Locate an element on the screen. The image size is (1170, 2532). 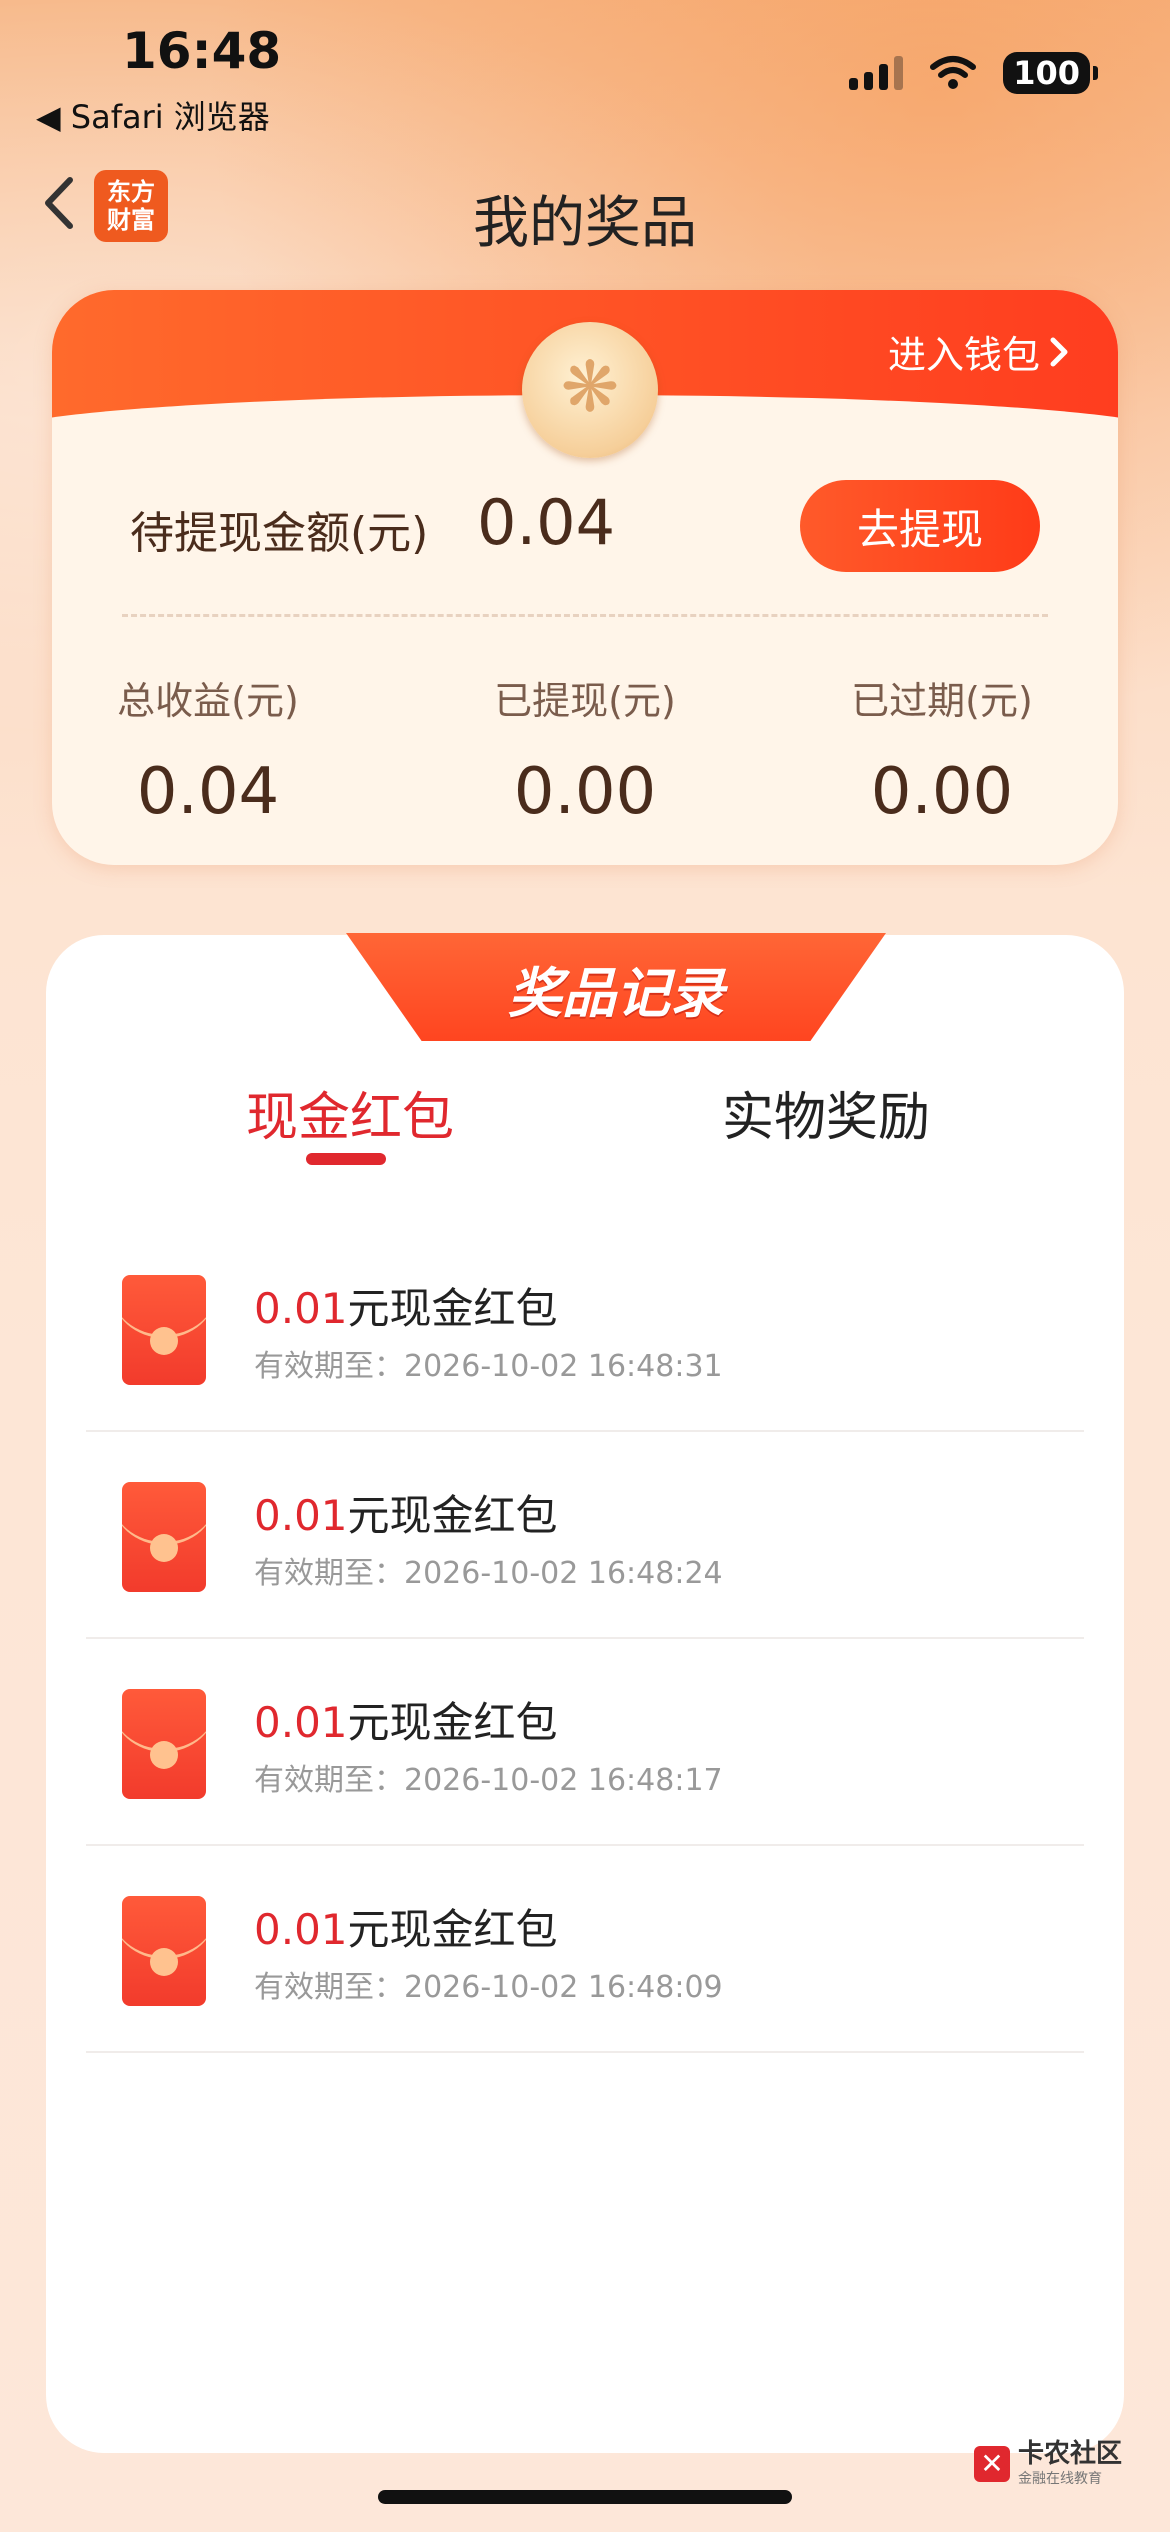
pending-amount-value: 0.04 is located at coordinates (546, 522).